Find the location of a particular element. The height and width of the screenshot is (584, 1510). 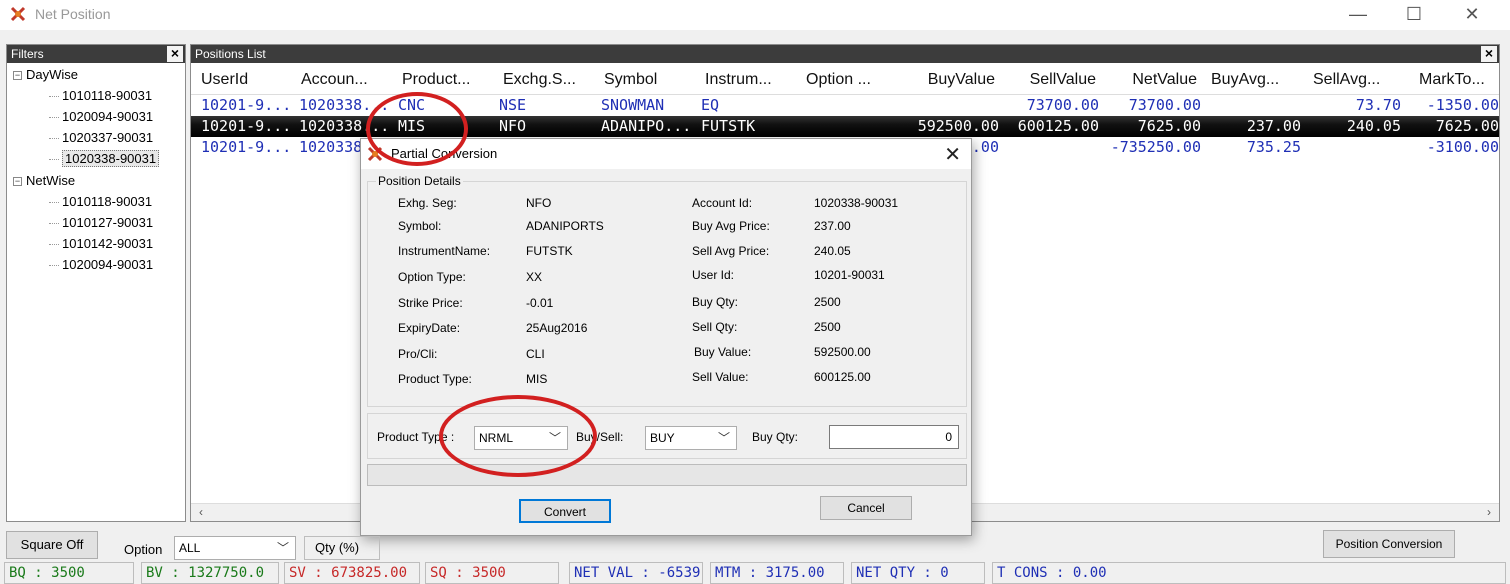

tree-leaf-selected: 1020338-90031 is located at coordinates (104, 159).